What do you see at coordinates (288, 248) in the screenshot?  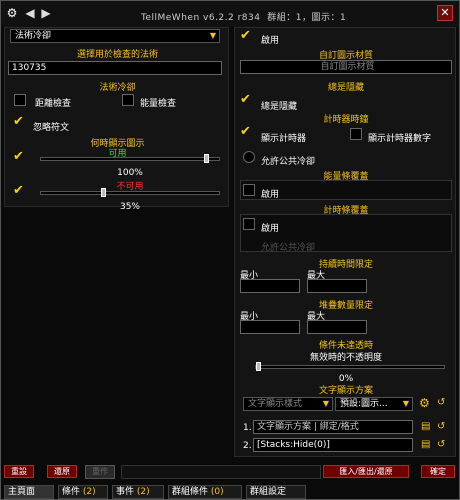 I see `timer-bar-invert-label: 允許公共冷卻` at bounding box center [288, 248].